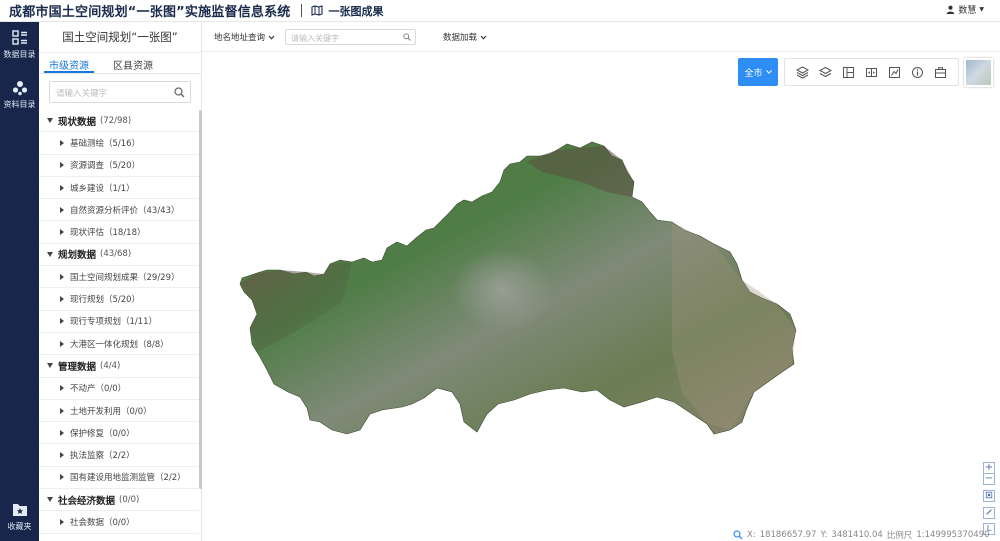 The width and height of the screenshot is (1000, 541). I want to click on tree-count: (4/4), so click(110, 365).